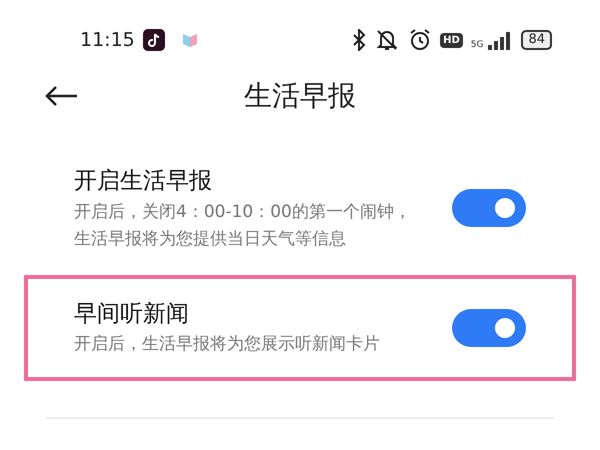 This screenshot has width=600, height=450. I want to click on setting-description: 开启后，生活早报将为您展示听新闻卡片, so click(227, 344).